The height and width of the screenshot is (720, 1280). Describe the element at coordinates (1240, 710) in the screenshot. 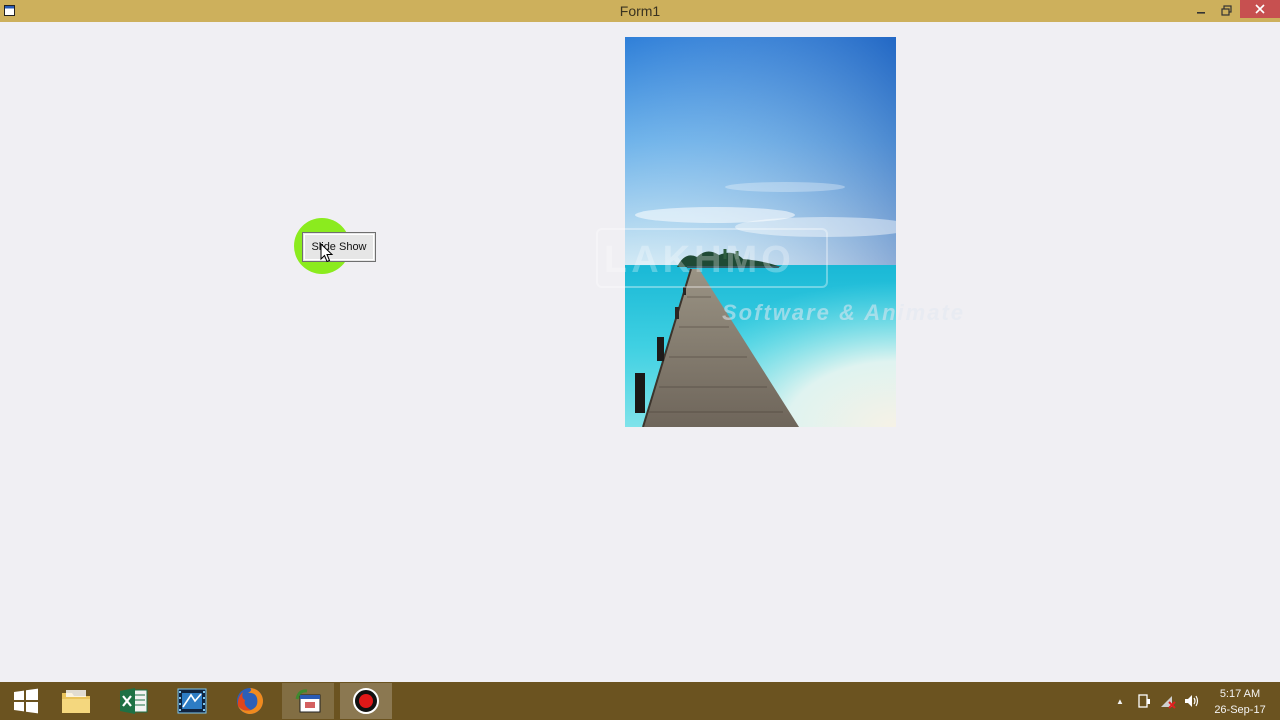

I see `clock-date: 26-Sep-17` at that location.